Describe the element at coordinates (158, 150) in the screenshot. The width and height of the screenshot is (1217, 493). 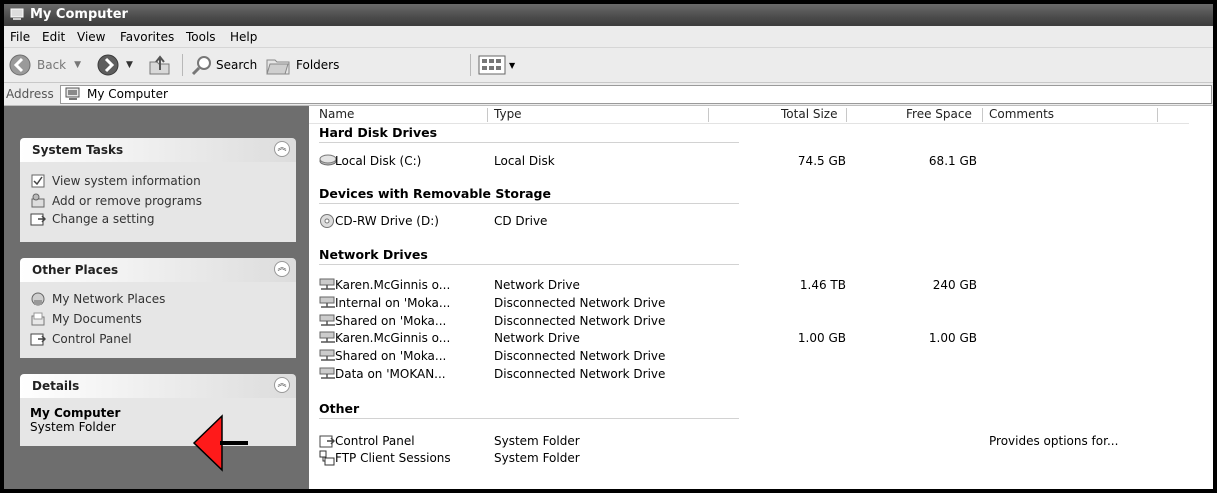
I see `system-tasks-header: System Tasks ︽` at that location.